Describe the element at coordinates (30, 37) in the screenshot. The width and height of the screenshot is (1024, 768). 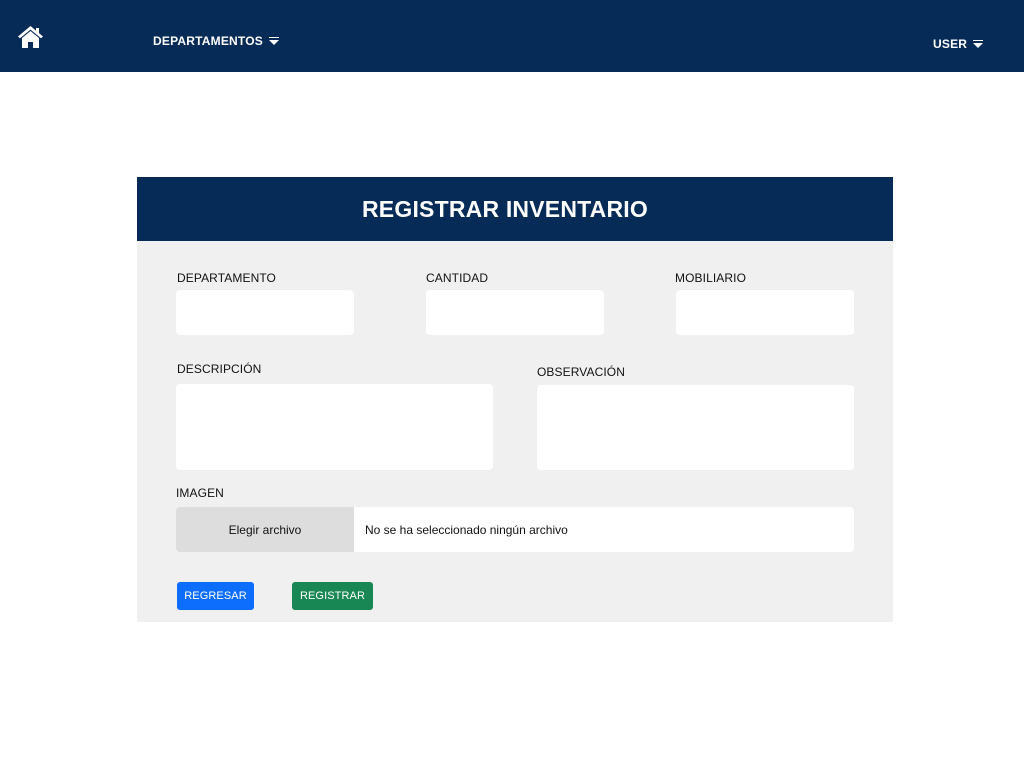
I see `home-icon` at that location.